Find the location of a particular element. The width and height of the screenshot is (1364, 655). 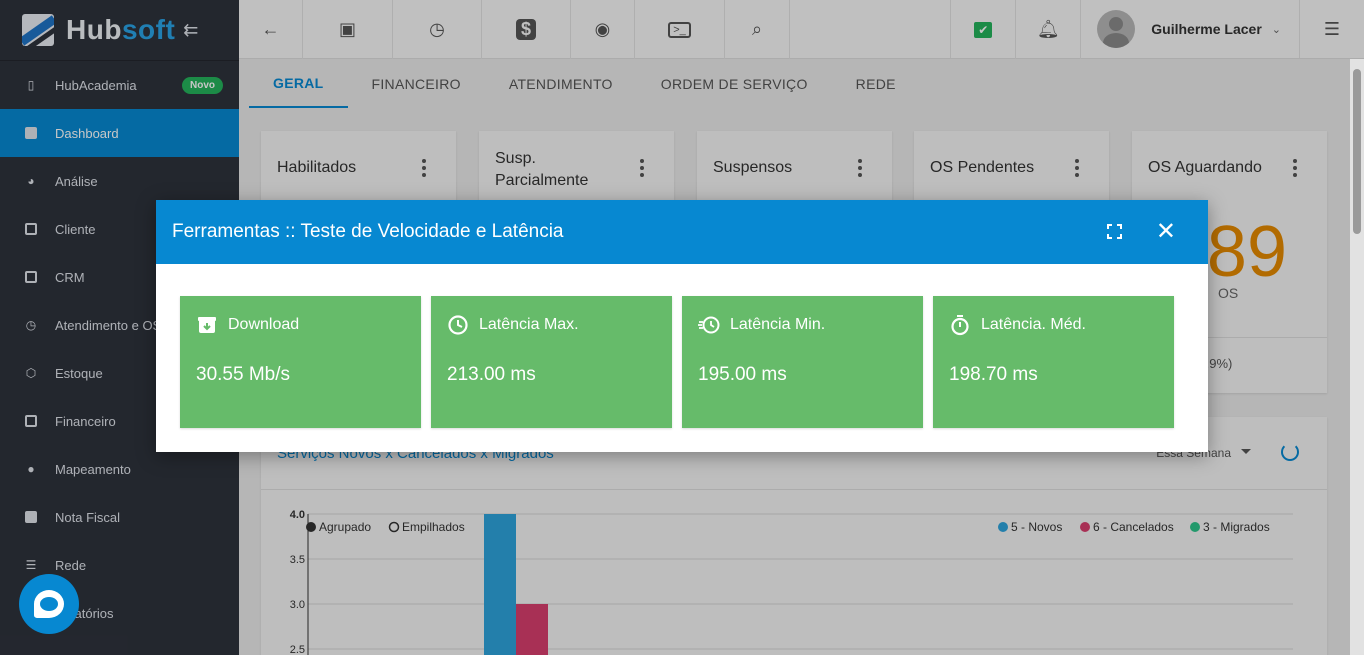

page-scrollbar is located at coordinates (1357, 357).